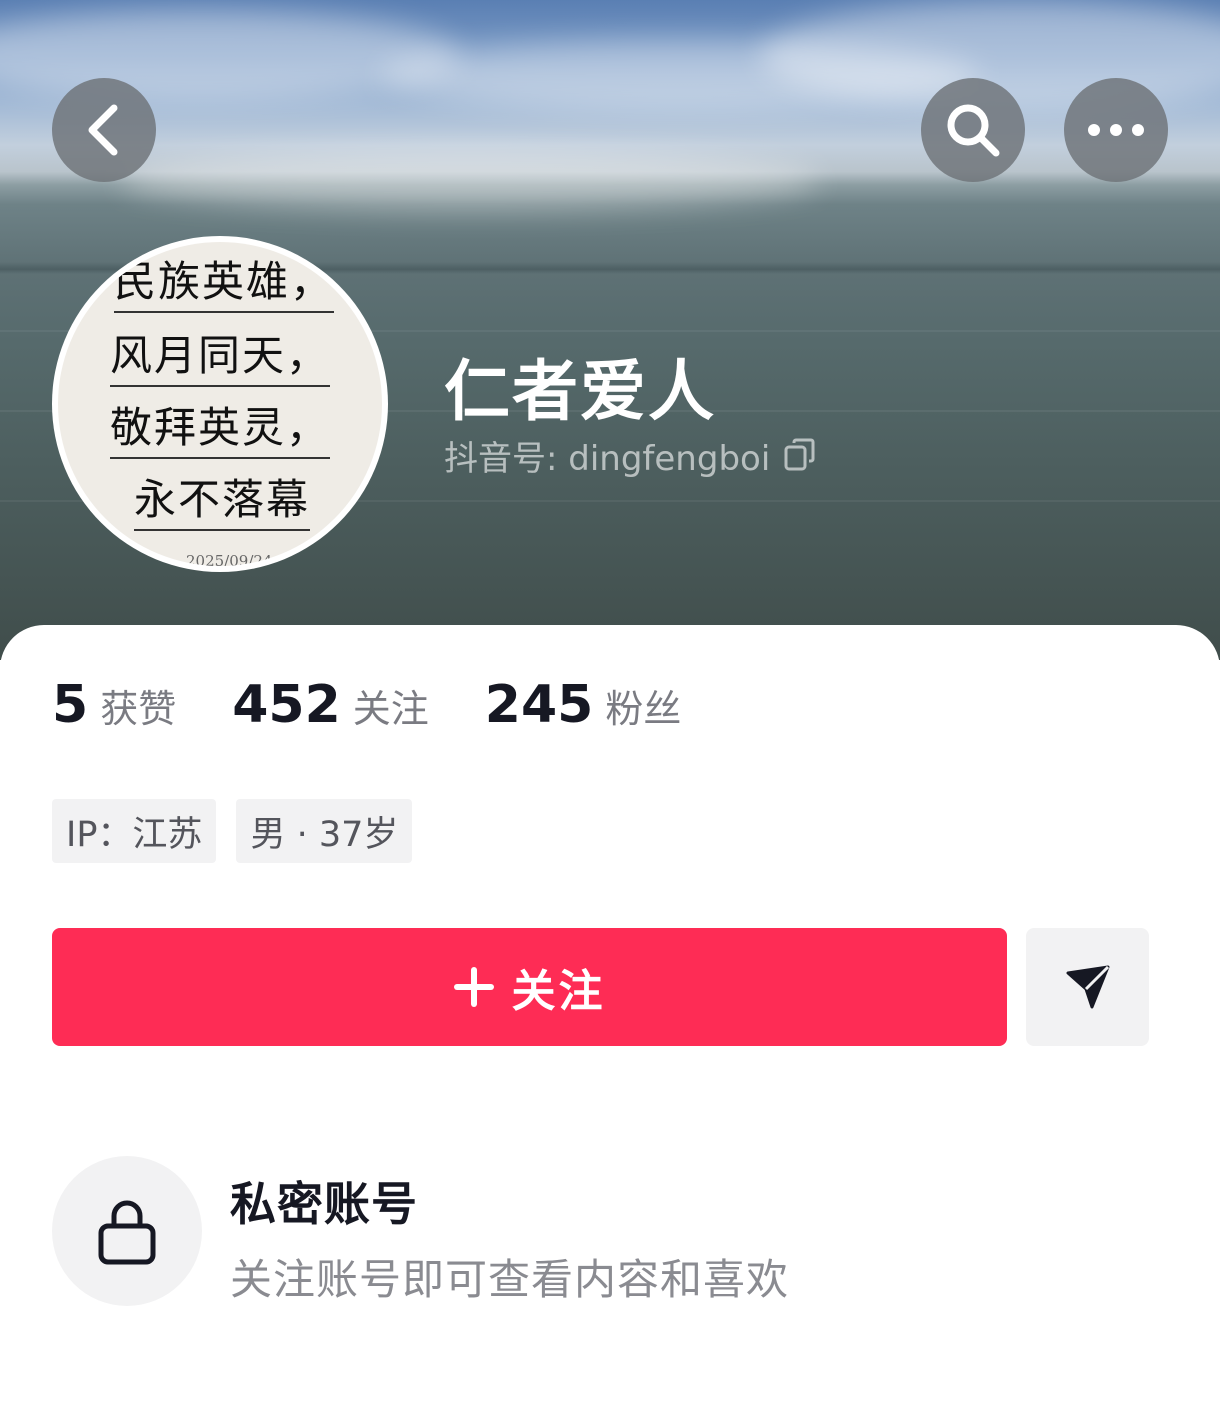 The image size is (1220, 1404). I want to click on stat-followers: 245 粉丝, so click(583, 705).